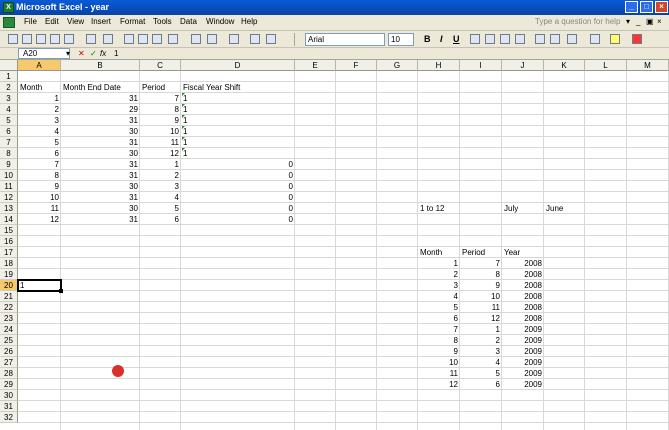 This screenshot has width=669, height=430. What do you see at coordinates (30, 21) in the screenshot?
I see `menu-file: File` at bounding box center [30, 21].